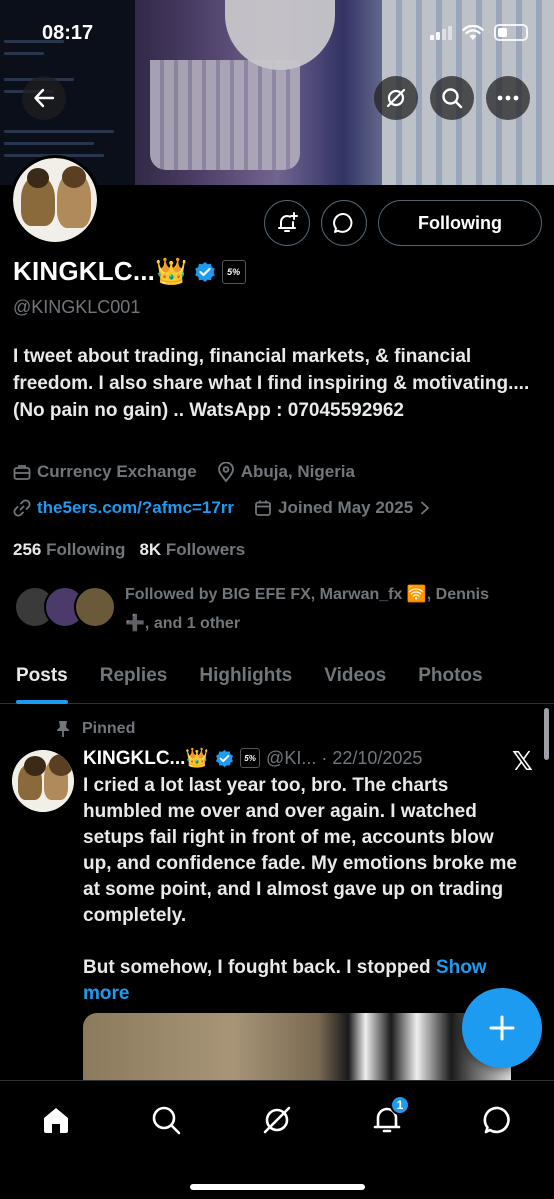 The width and height of the screenshot is (554, 1199). I want to click on notification-count-badge: 1, so click(400, 1105).